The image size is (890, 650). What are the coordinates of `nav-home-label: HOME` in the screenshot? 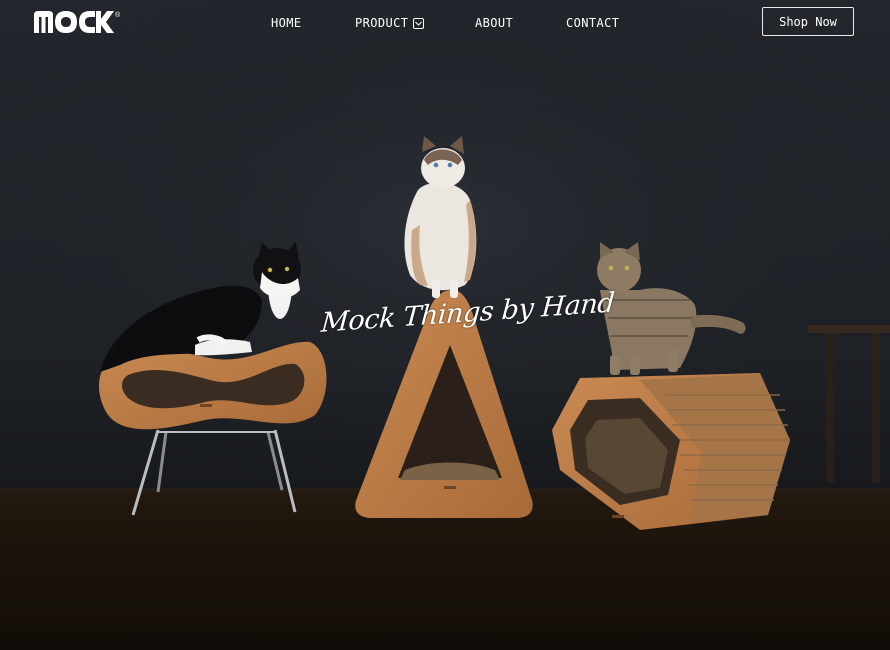 It's located at (286, 23).